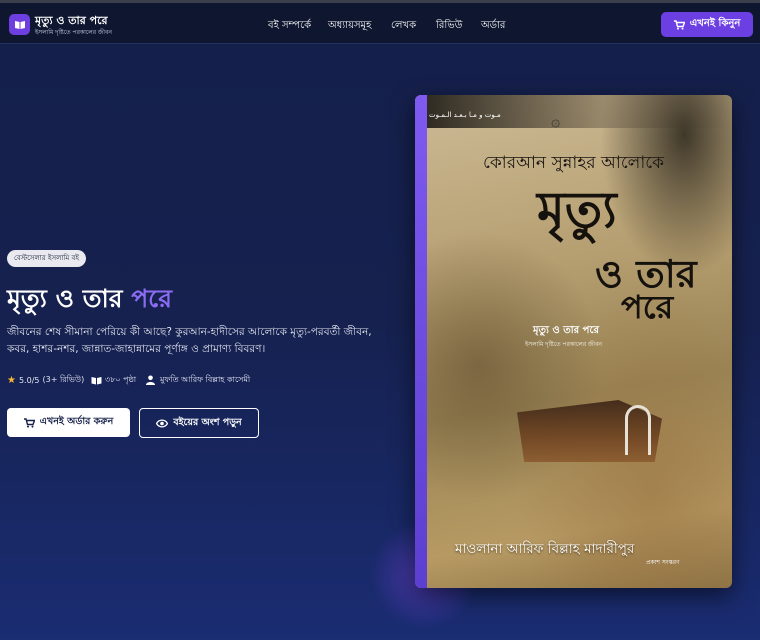 This screenshot has width=760, height=640. I want to click on cover-author: মাওলানা আরিফ বিল্লাহ মাদারীপুর, so click(545, 549).